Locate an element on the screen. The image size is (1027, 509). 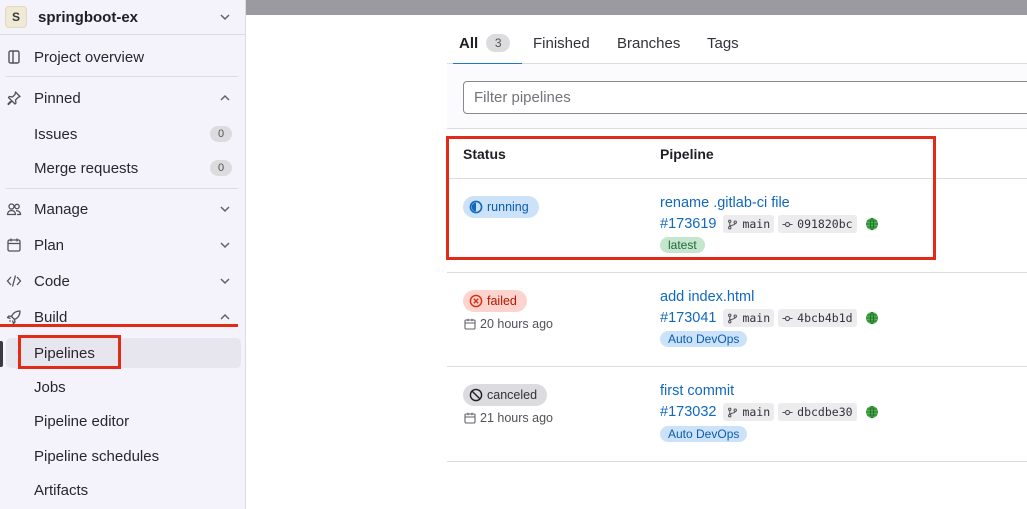
pipeline-meta: #173041 main 4bcb4b1d is located at coordinates (769, 318).